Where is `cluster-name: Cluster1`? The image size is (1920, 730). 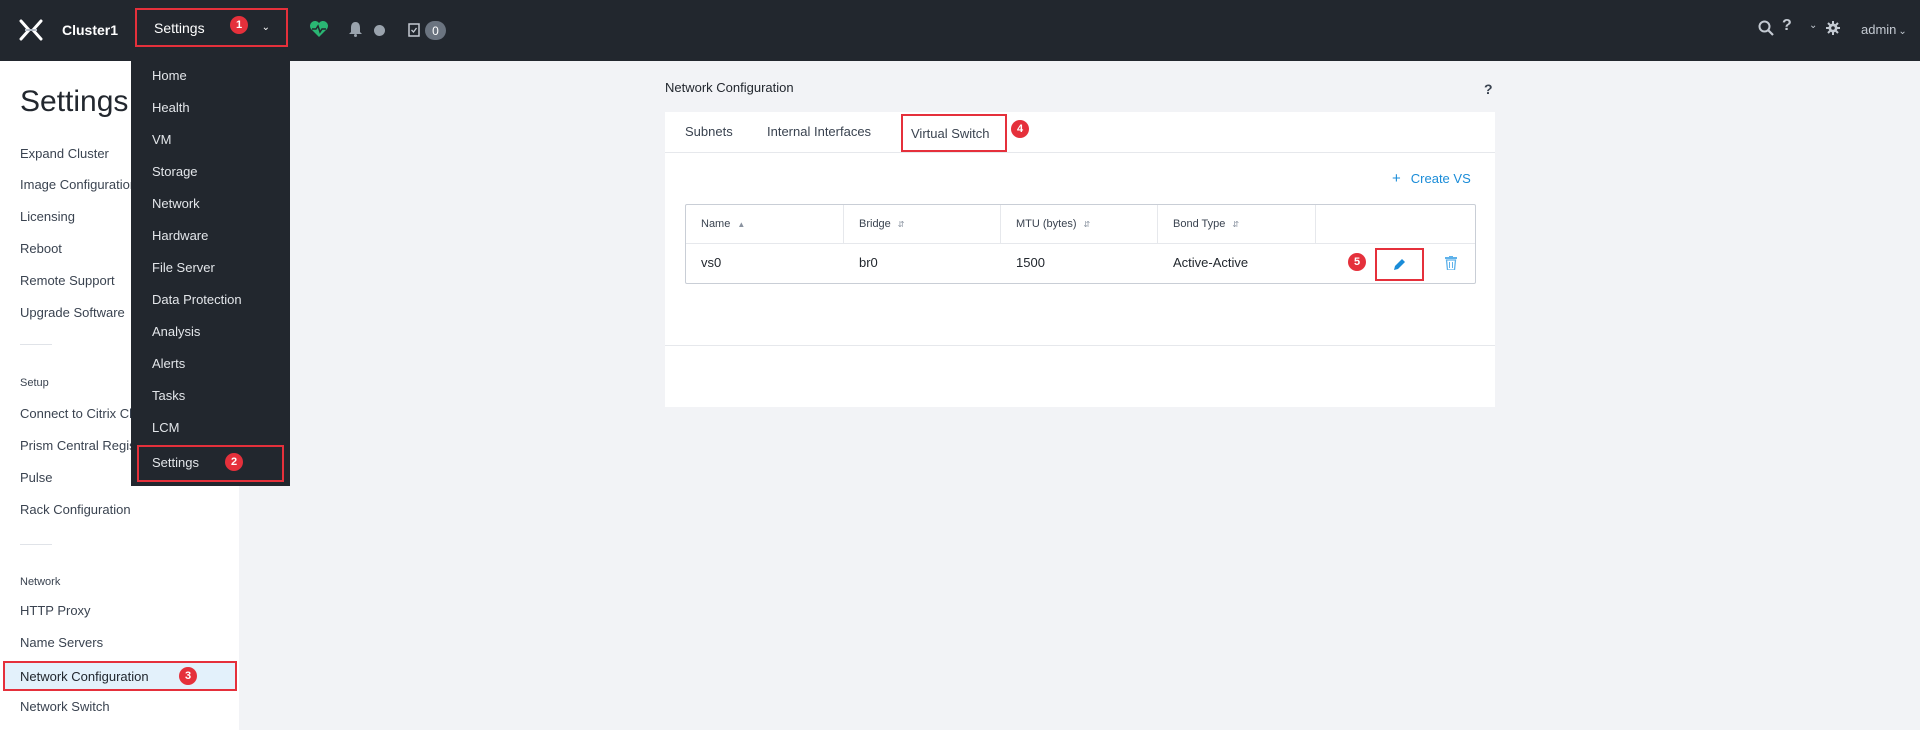 cluster-name: Cluster1 is located at coordinates (90, 30).